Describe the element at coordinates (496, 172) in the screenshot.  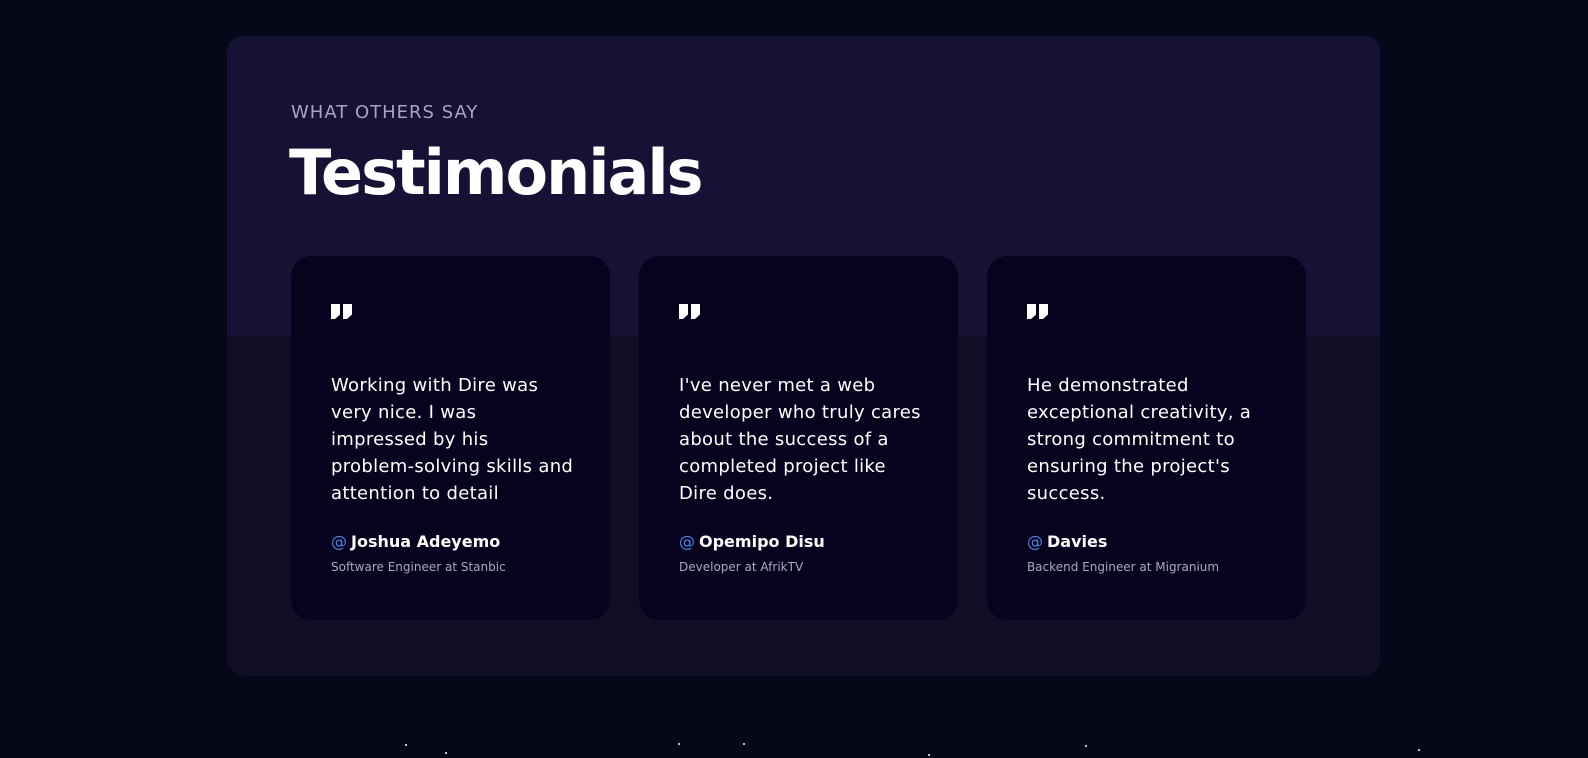
I see `section-title: Testimonials` at that location.